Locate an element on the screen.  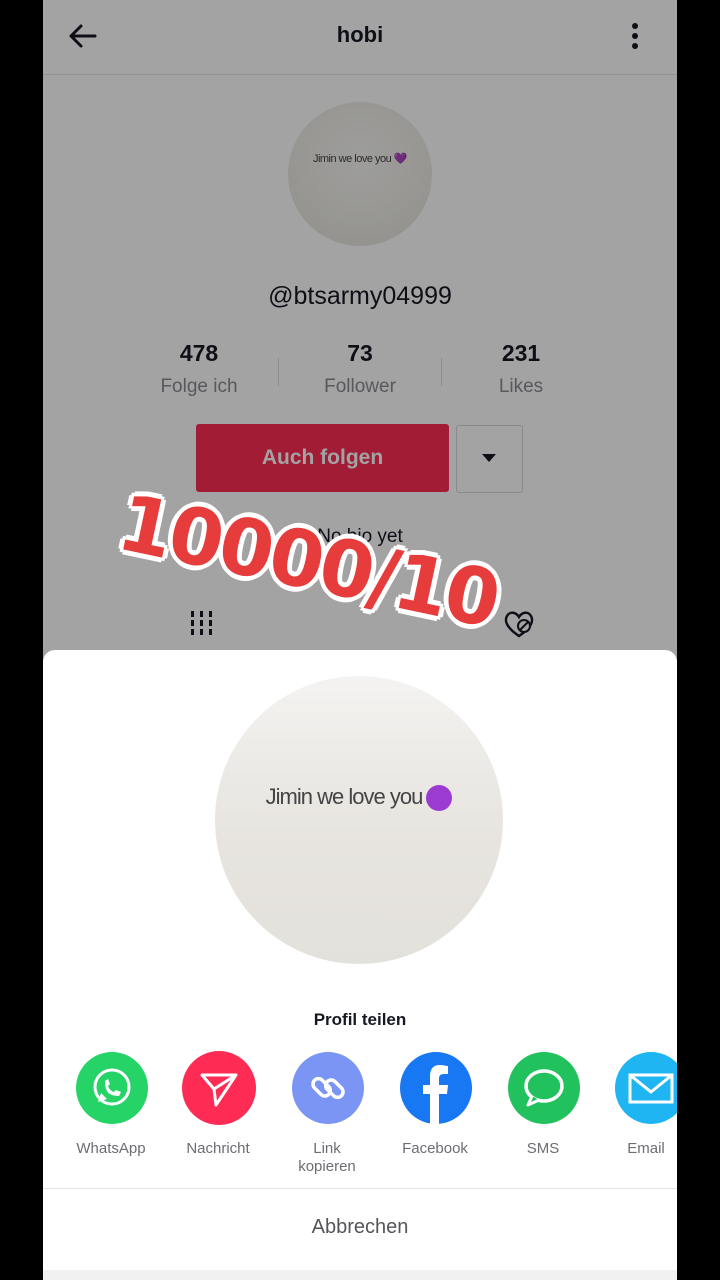
bottom-strip is located at coordinates (360, 1275).